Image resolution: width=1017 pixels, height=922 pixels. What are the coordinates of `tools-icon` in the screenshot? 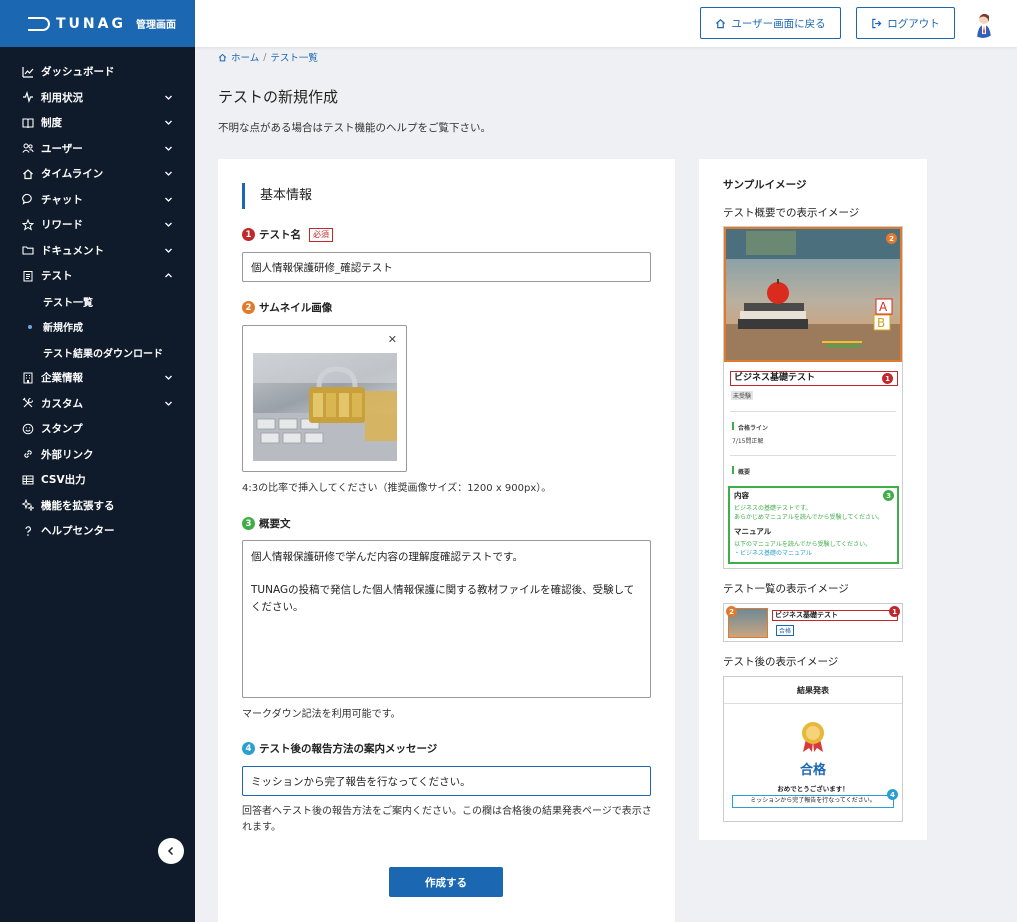 It's located at (28, 403).